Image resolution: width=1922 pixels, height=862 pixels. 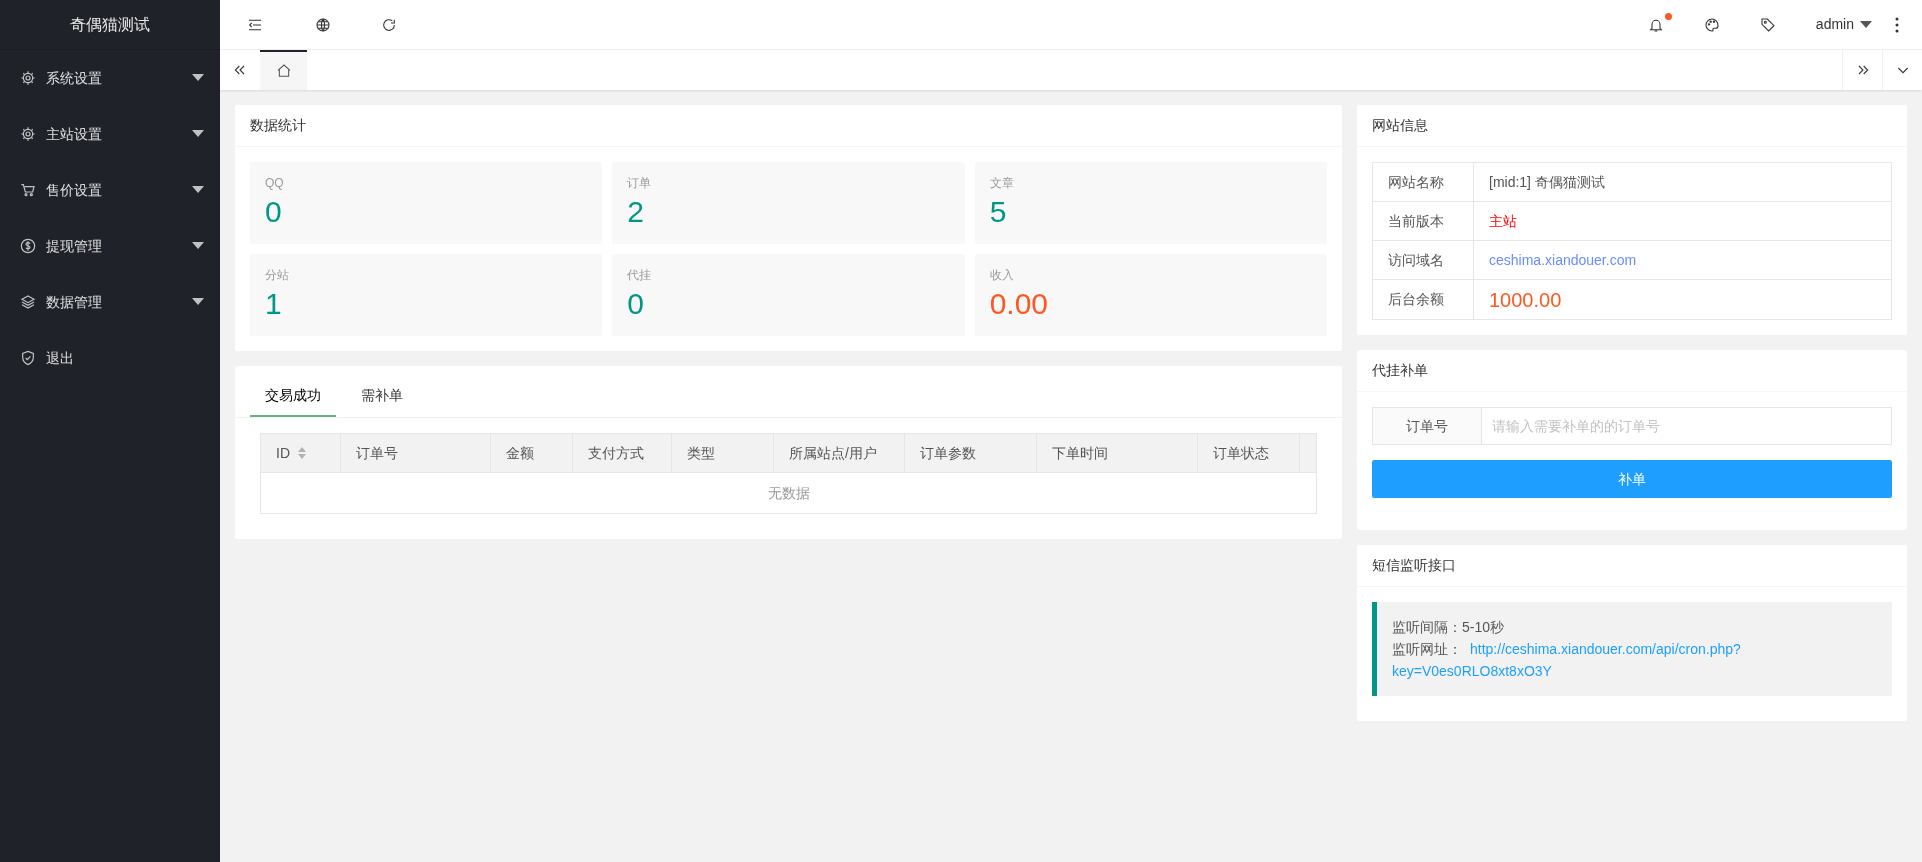 What do you see at coordinates (1001, 183) in the screenshot?
I see `stat-label: 文章` at bounding box center [1001, 183].